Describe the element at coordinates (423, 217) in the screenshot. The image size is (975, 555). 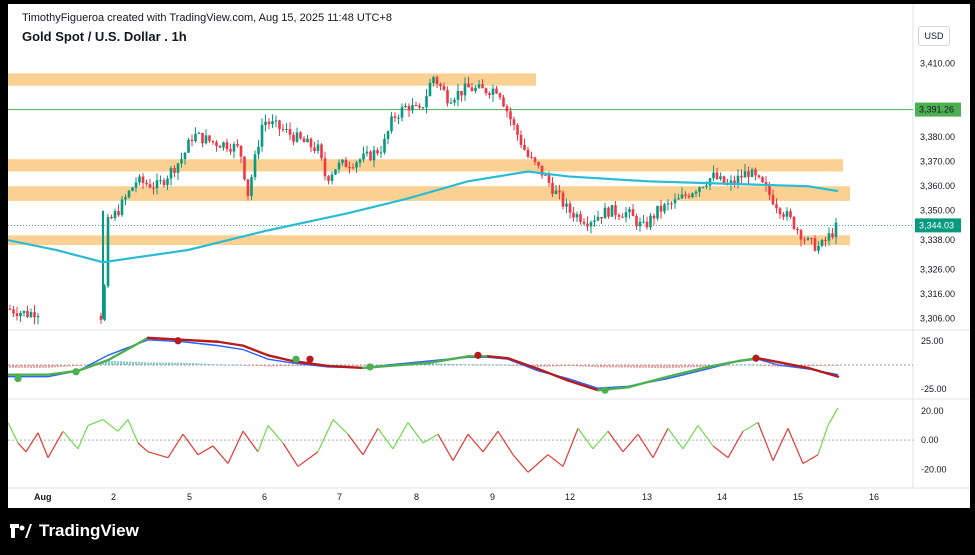
I see `moving-average-line` at that location.